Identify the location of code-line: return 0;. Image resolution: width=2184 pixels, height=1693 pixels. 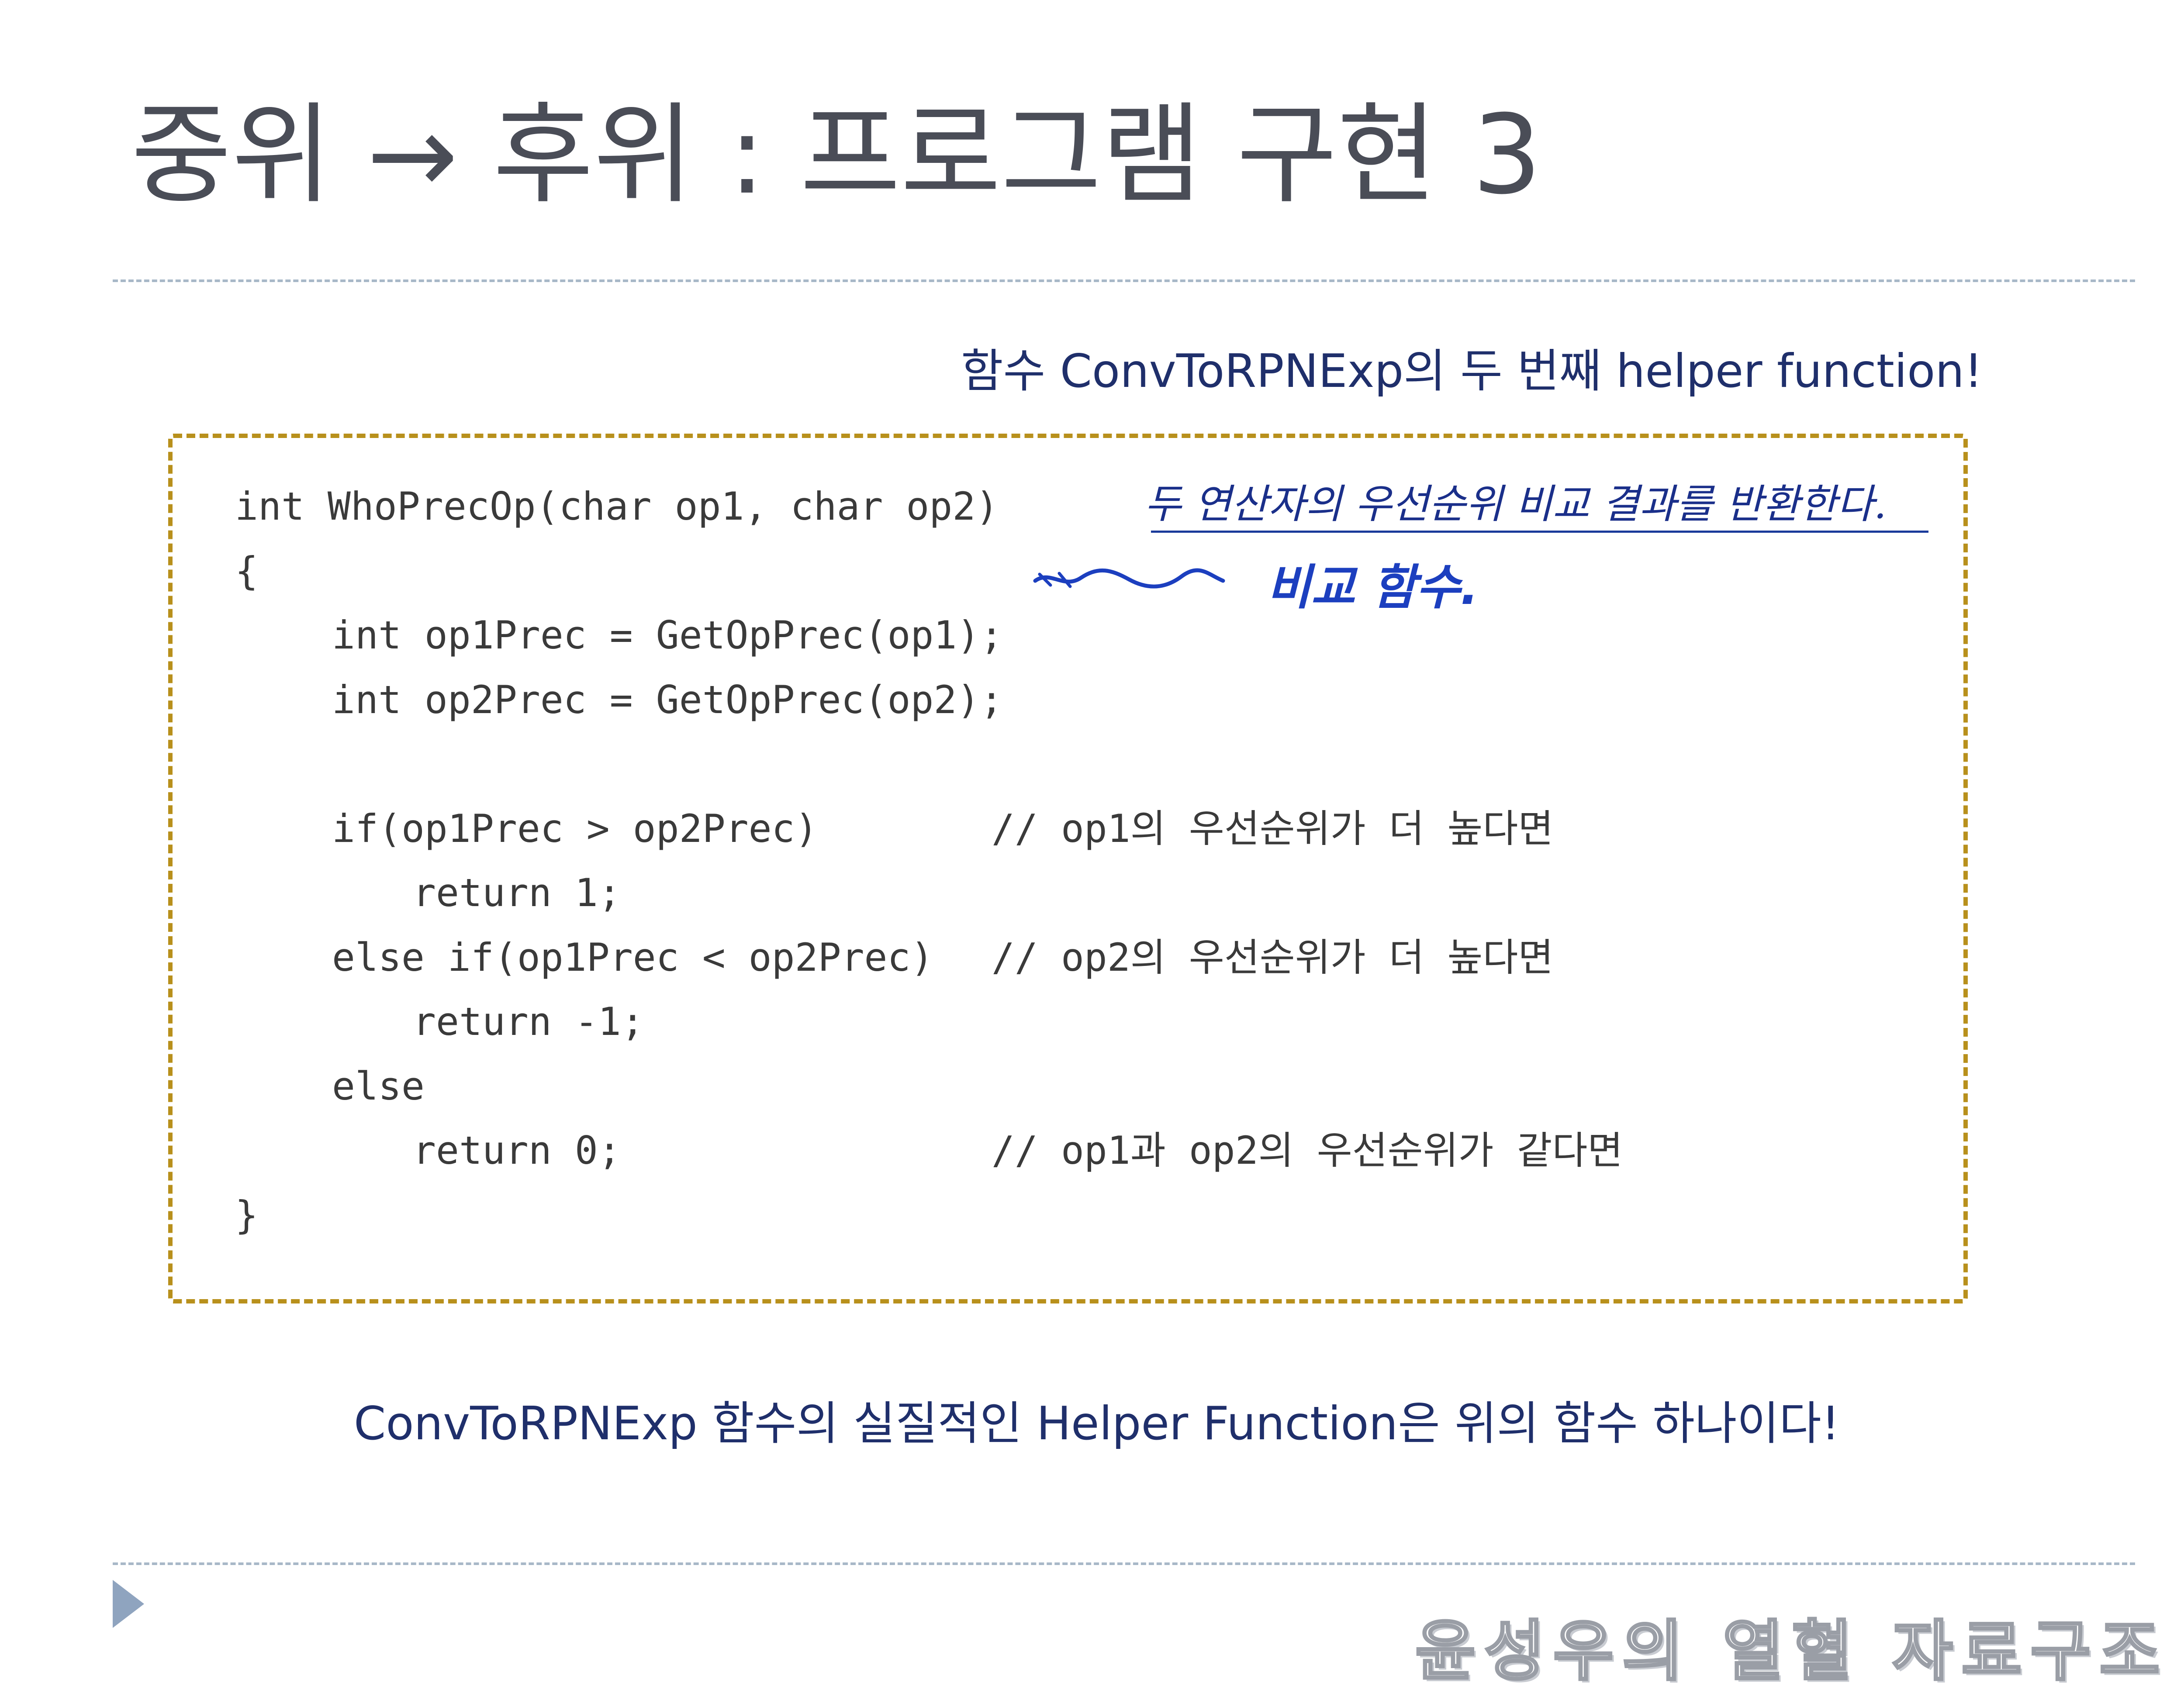
(517, 1150).